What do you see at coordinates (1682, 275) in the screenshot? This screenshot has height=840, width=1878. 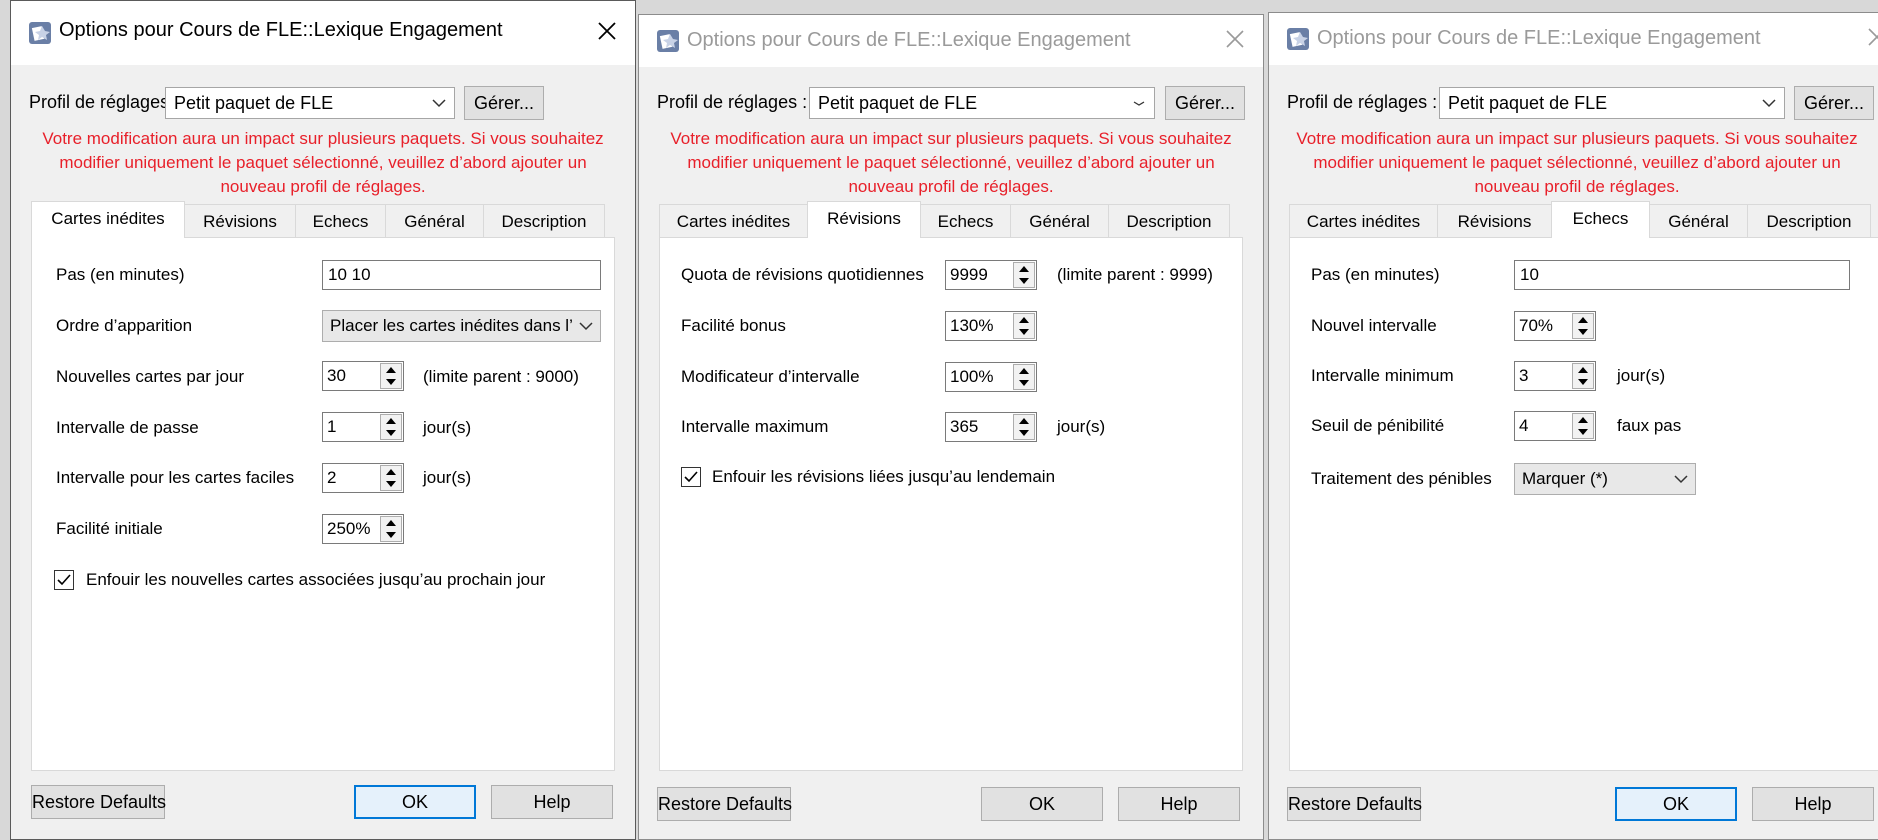 I see `steps-input: 10` at bounding box center [1682, 275].